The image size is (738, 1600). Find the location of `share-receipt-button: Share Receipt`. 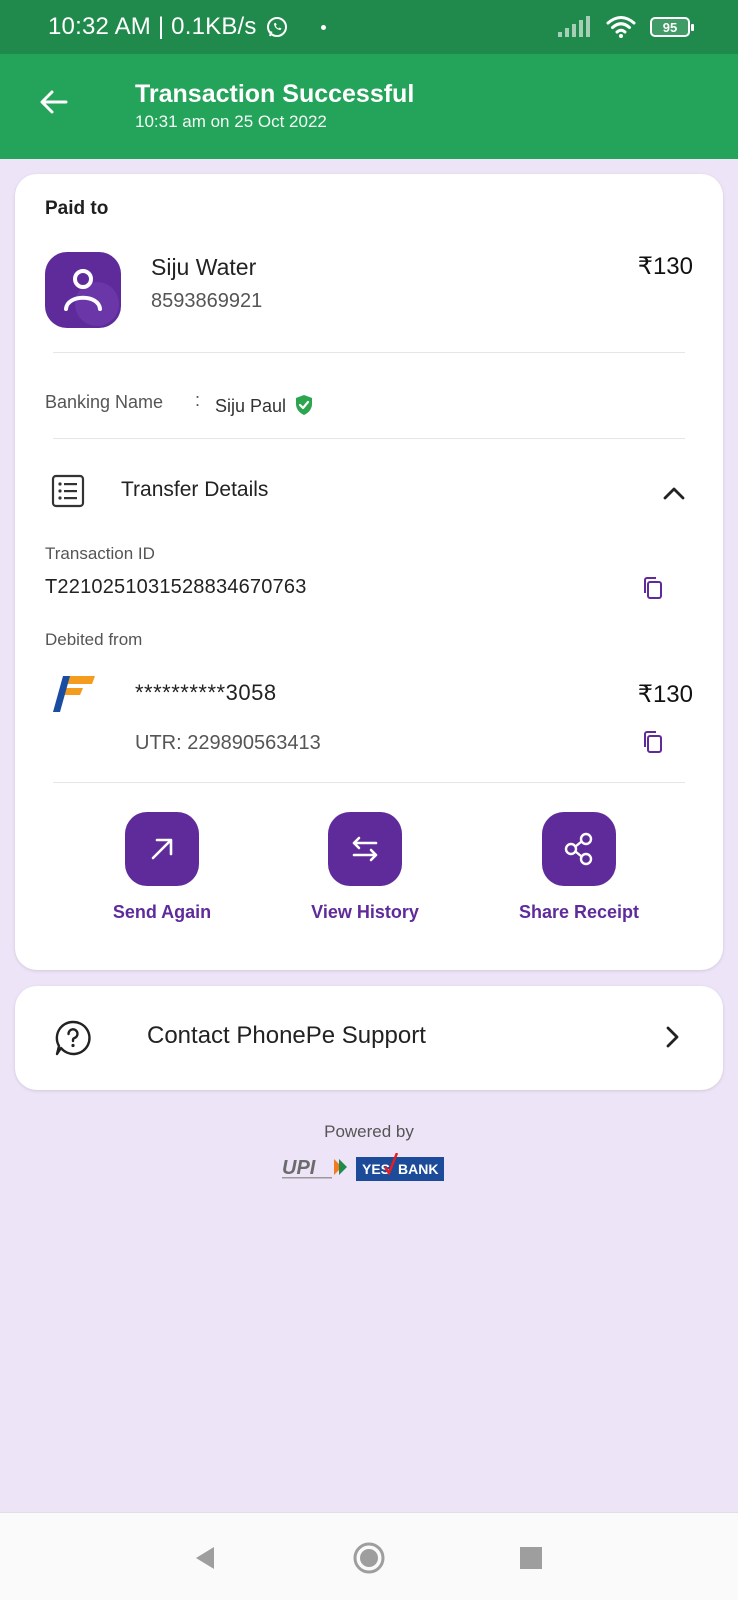

share-receipt-button: Share Receipt is located at coordinates (579, 867).